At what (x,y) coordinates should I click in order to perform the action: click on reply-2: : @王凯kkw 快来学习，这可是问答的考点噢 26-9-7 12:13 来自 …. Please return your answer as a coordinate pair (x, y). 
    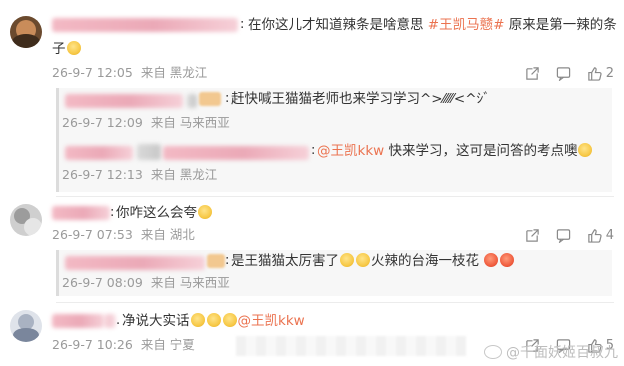
    Looking at the image, I should click on (335, 166).